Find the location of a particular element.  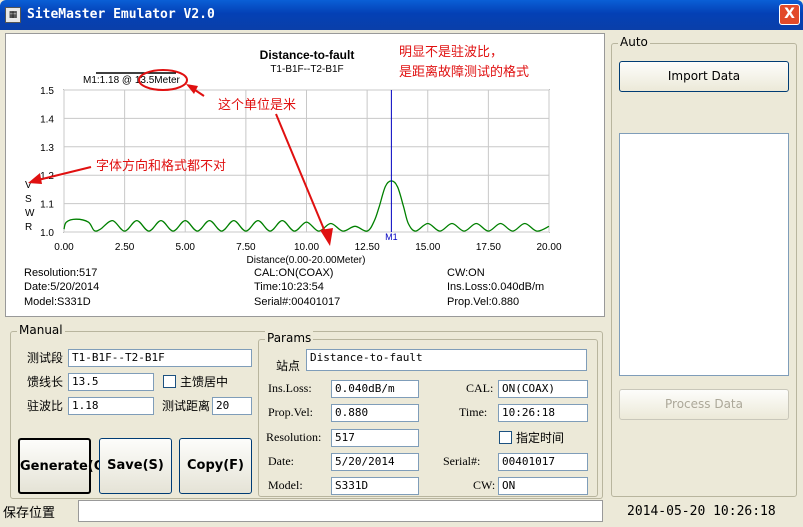

y-tick-label: 1.5 is located at coordinates (47, 91).